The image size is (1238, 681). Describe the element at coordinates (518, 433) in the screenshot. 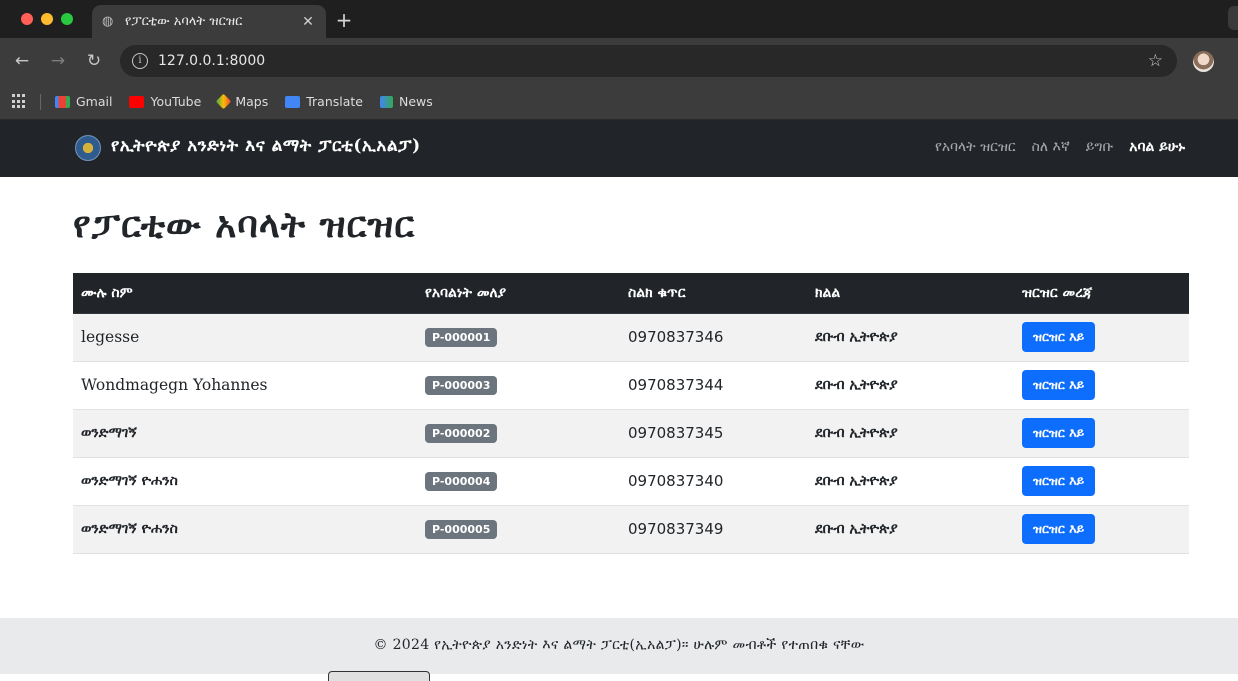

I see `member-id-cell: P-000002` at that location.